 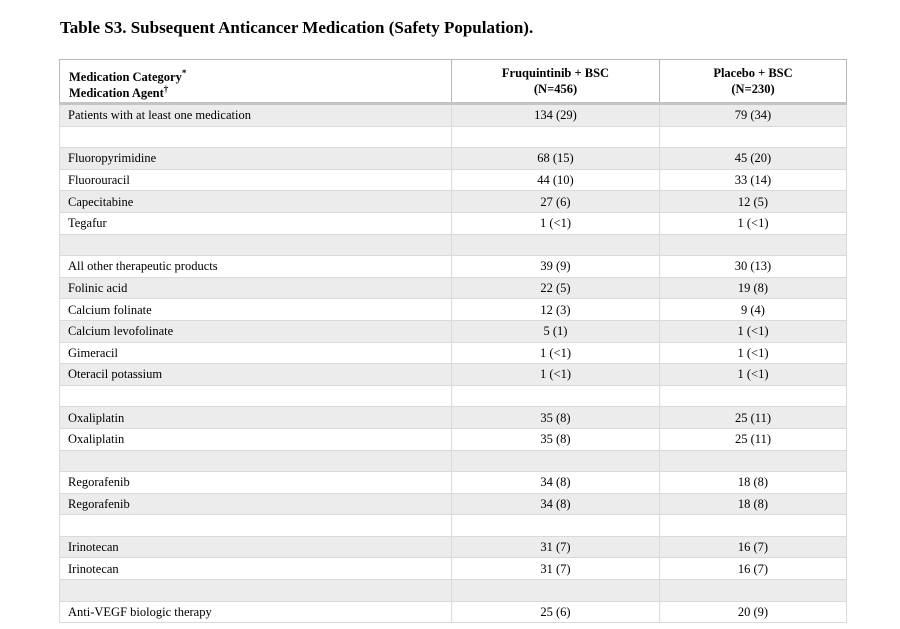 I want to click on row-label: Calcium folinate, so click(x=255, y=309).